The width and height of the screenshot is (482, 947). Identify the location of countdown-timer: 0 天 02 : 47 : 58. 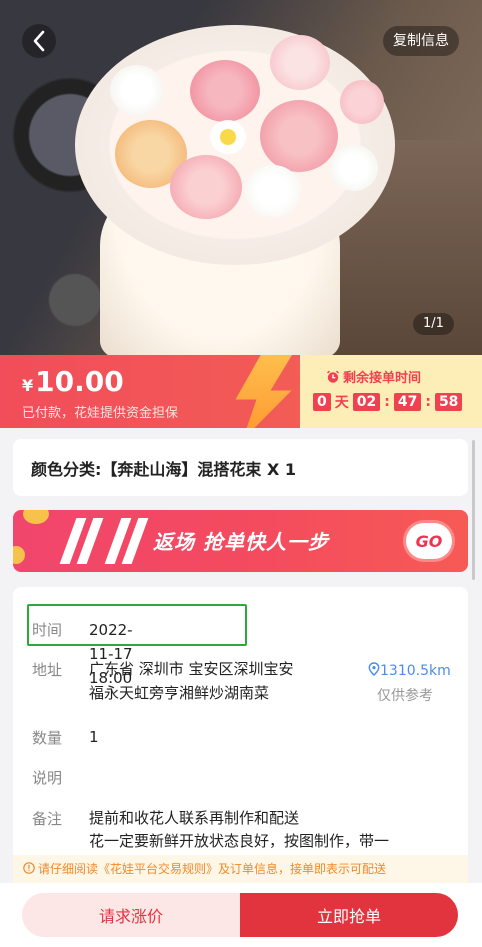
(388, 402).